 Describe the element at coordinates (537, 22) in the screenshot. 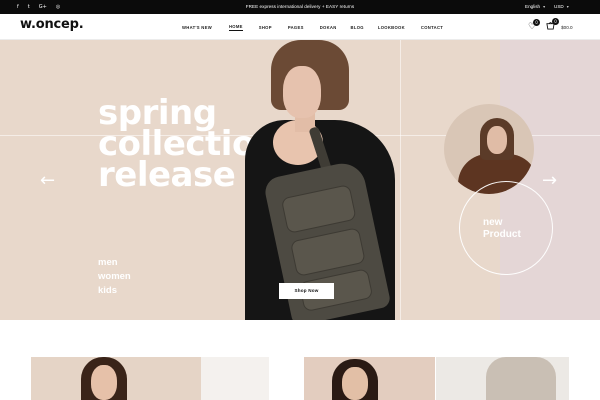

I see `wishlist-count-badge: 0` at that location.